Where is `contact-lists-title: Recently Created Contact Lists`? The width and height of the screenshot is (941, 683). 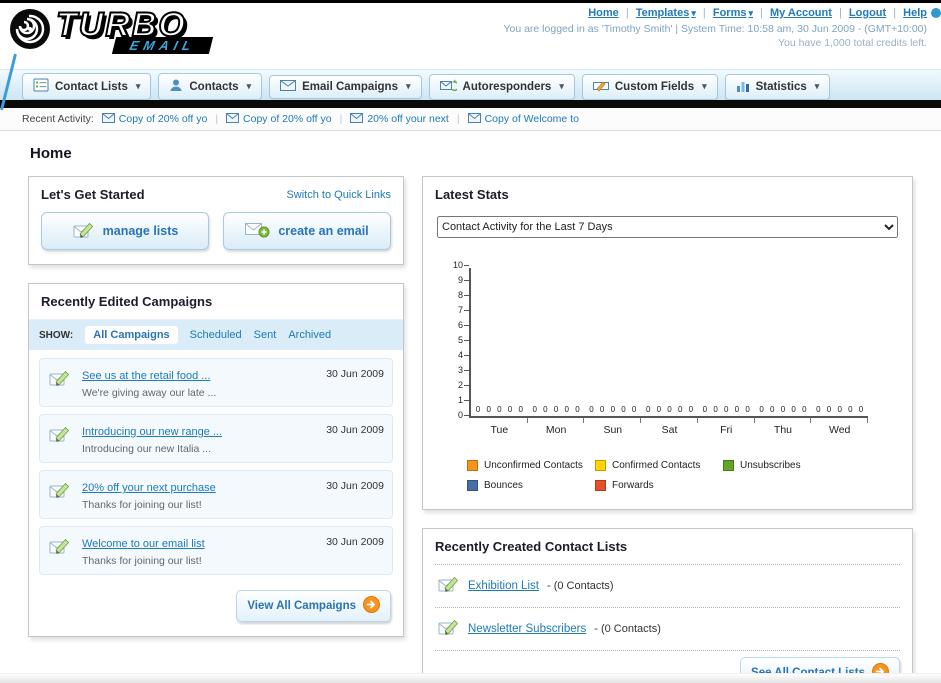
contact-lists-title: Recently Created Contact Lists is located at coordinates (531, 546).